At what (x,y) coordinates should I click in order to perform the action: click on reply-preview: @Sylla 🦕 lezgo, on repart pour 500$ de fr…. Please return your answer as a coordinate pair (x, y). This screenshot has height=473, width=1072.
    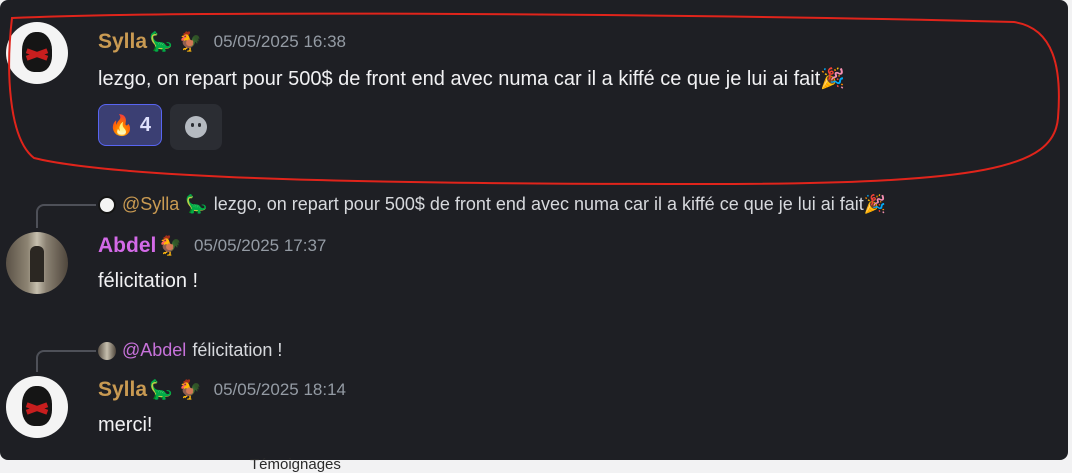
    Looking at the image, I should click on (492, 204).